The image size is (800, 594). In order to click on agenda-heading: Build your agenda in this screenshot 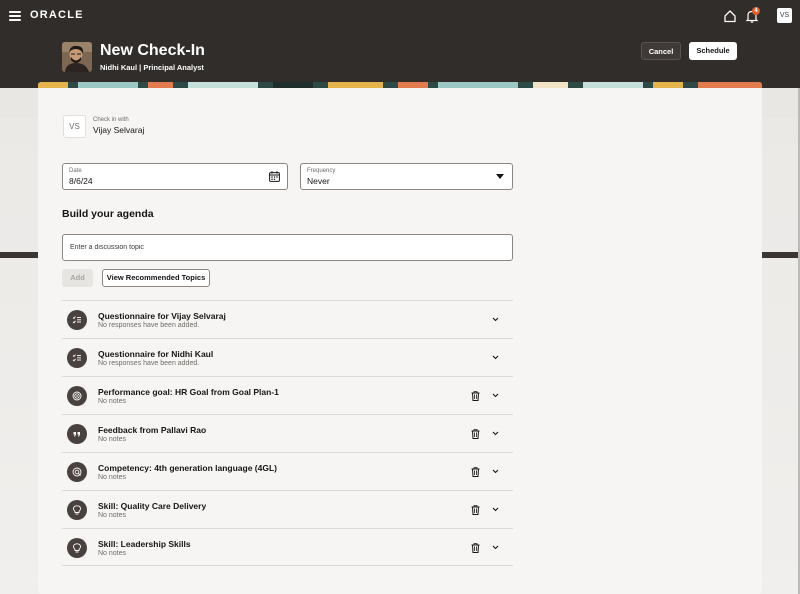, I will do `click(108, 214)`.